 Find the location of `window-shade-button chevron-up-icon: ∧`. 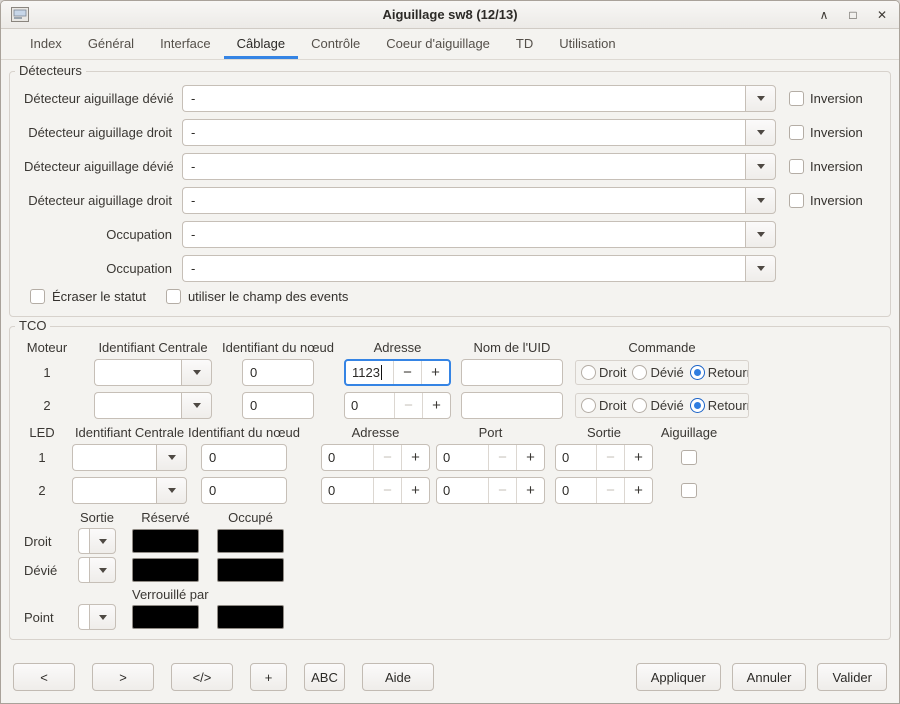

window-shade-button chevron-up-icon: ∧ is located at coordinates (824, 15).